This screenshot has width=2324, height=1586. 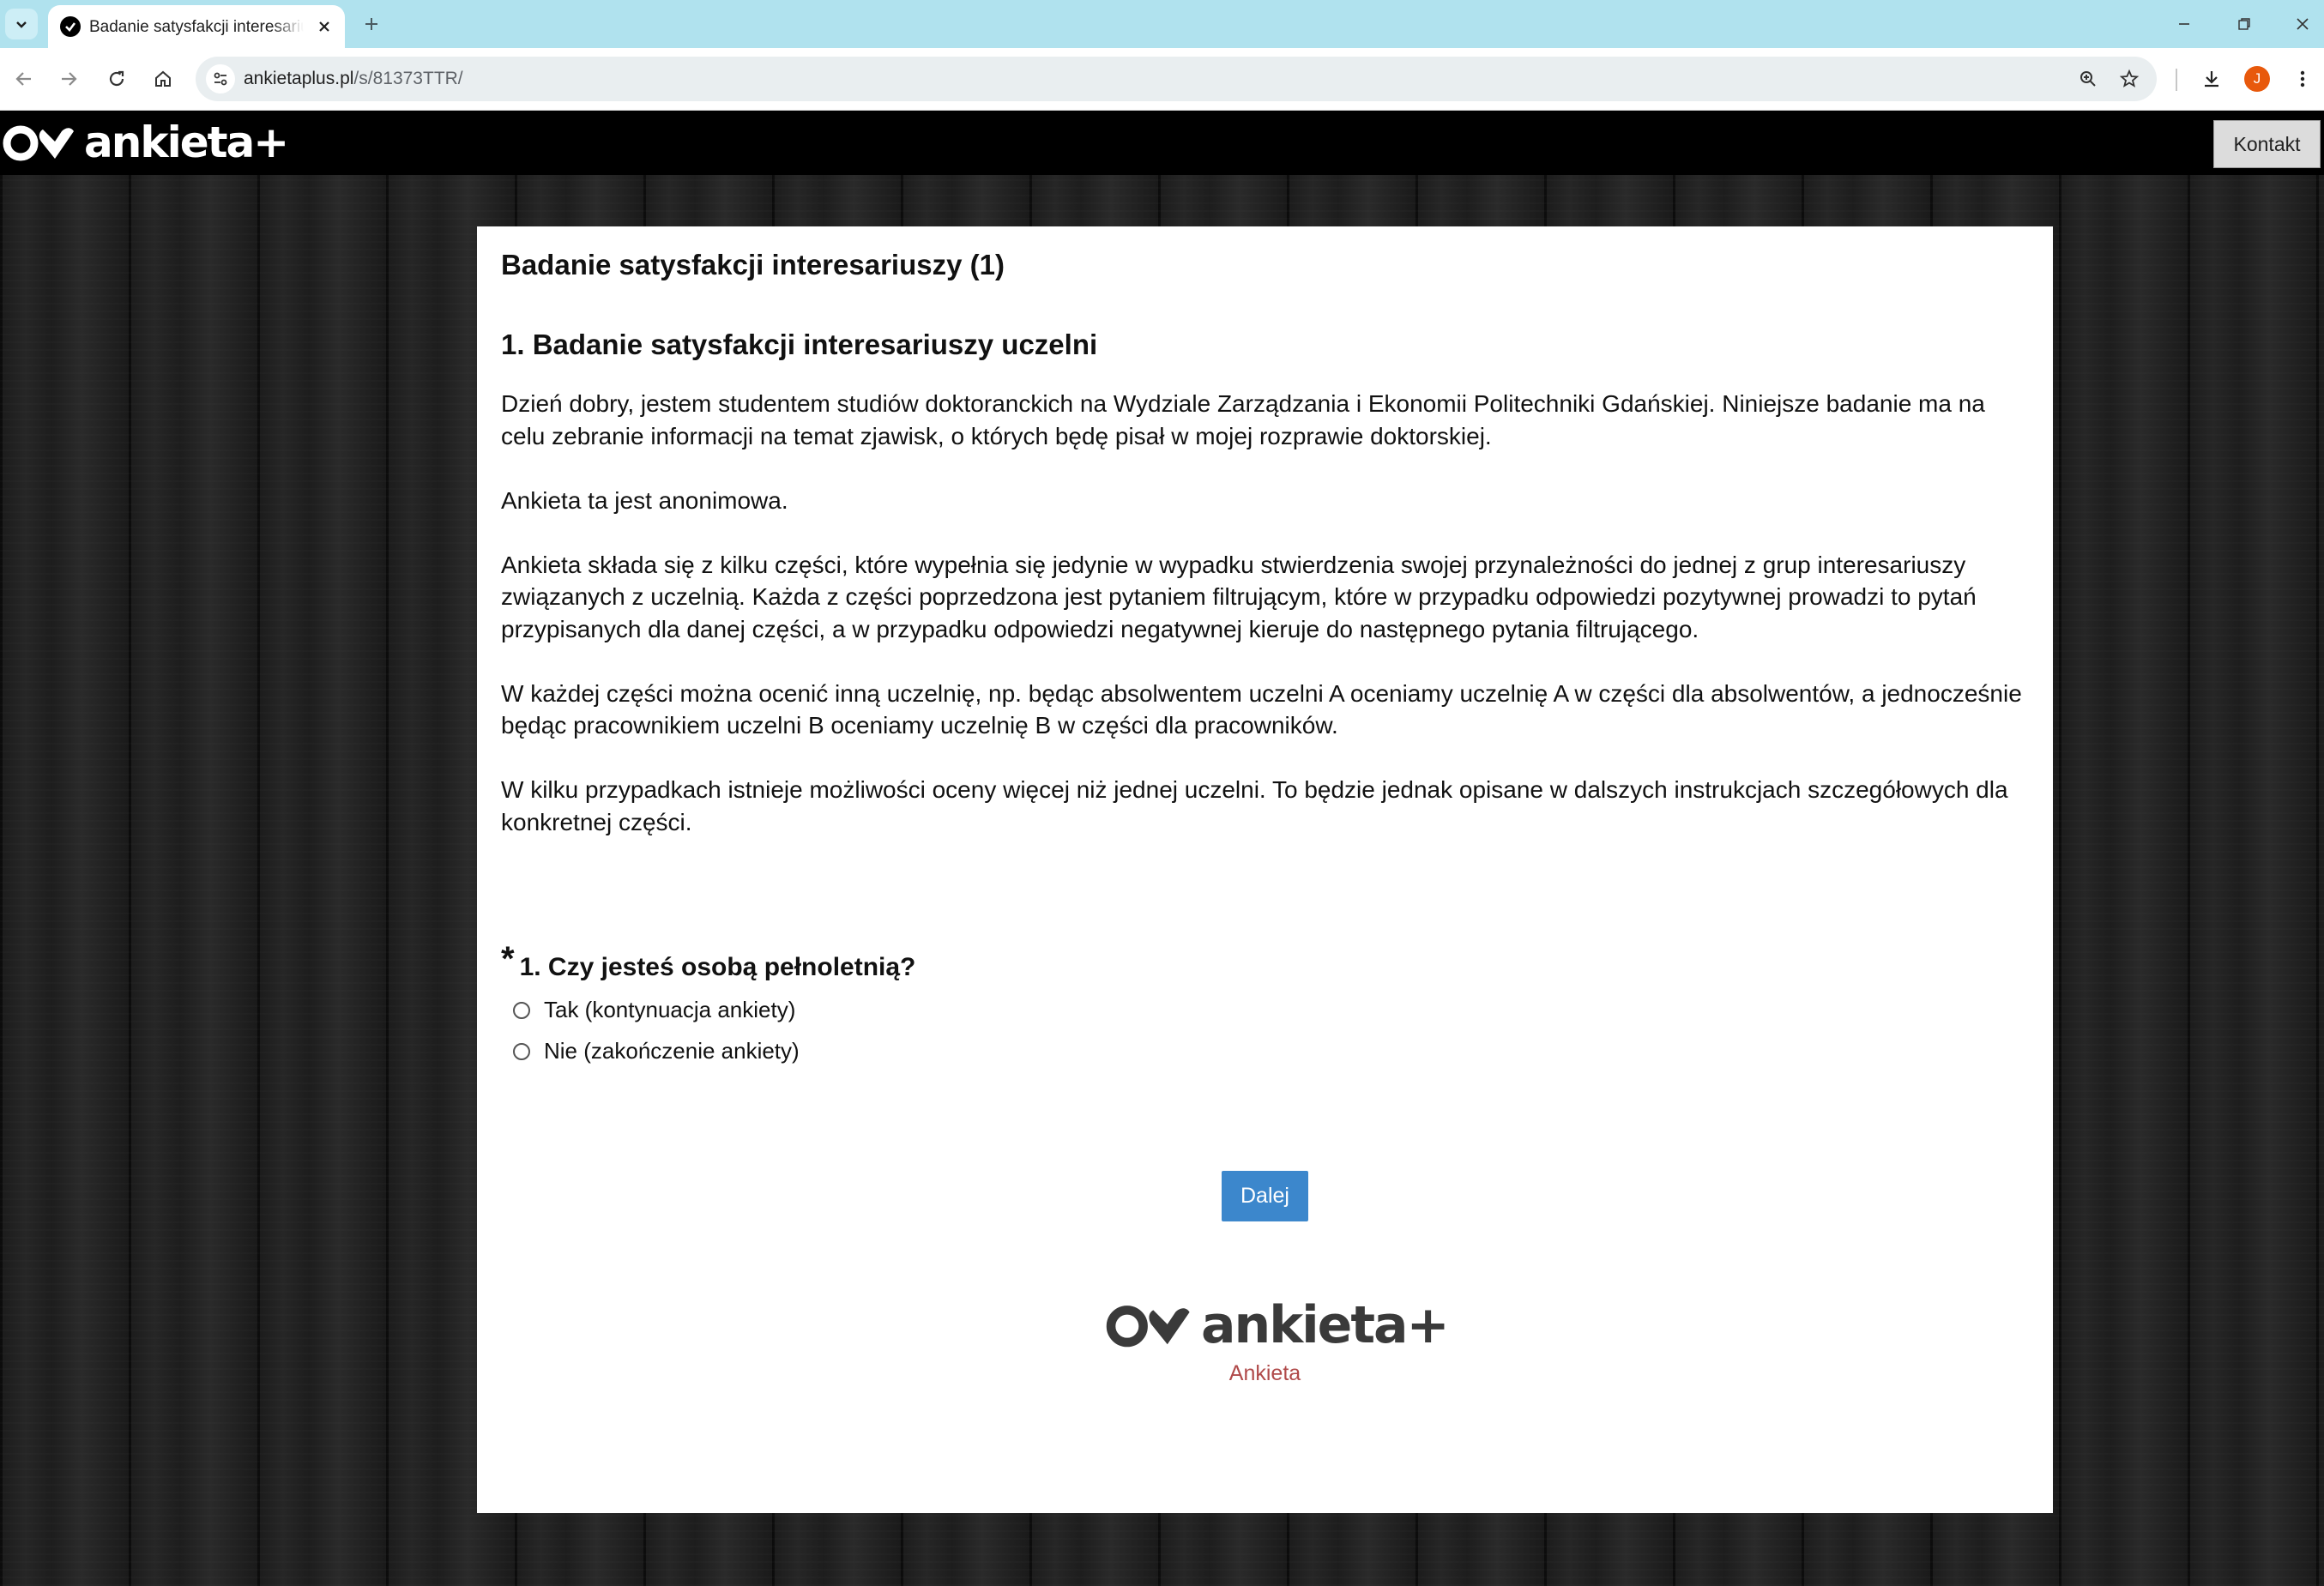 What do you see at coordinates (521, 1010) in the screenshot?
I see `radio-yes` at bounding box center [521, 1010].